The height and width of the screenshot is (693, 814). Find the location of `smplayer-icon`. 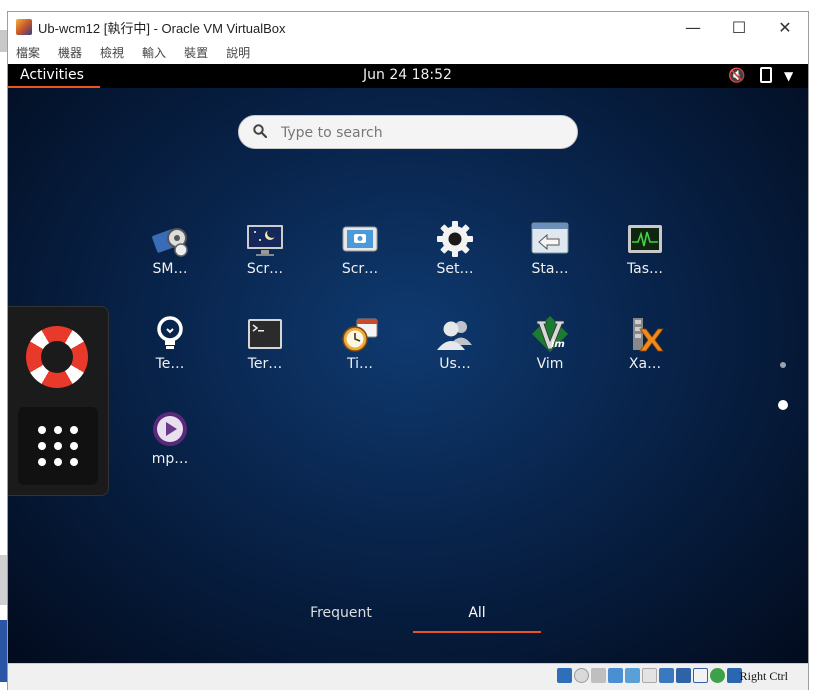

smplayer-icon is located at coordinates (170, 239).